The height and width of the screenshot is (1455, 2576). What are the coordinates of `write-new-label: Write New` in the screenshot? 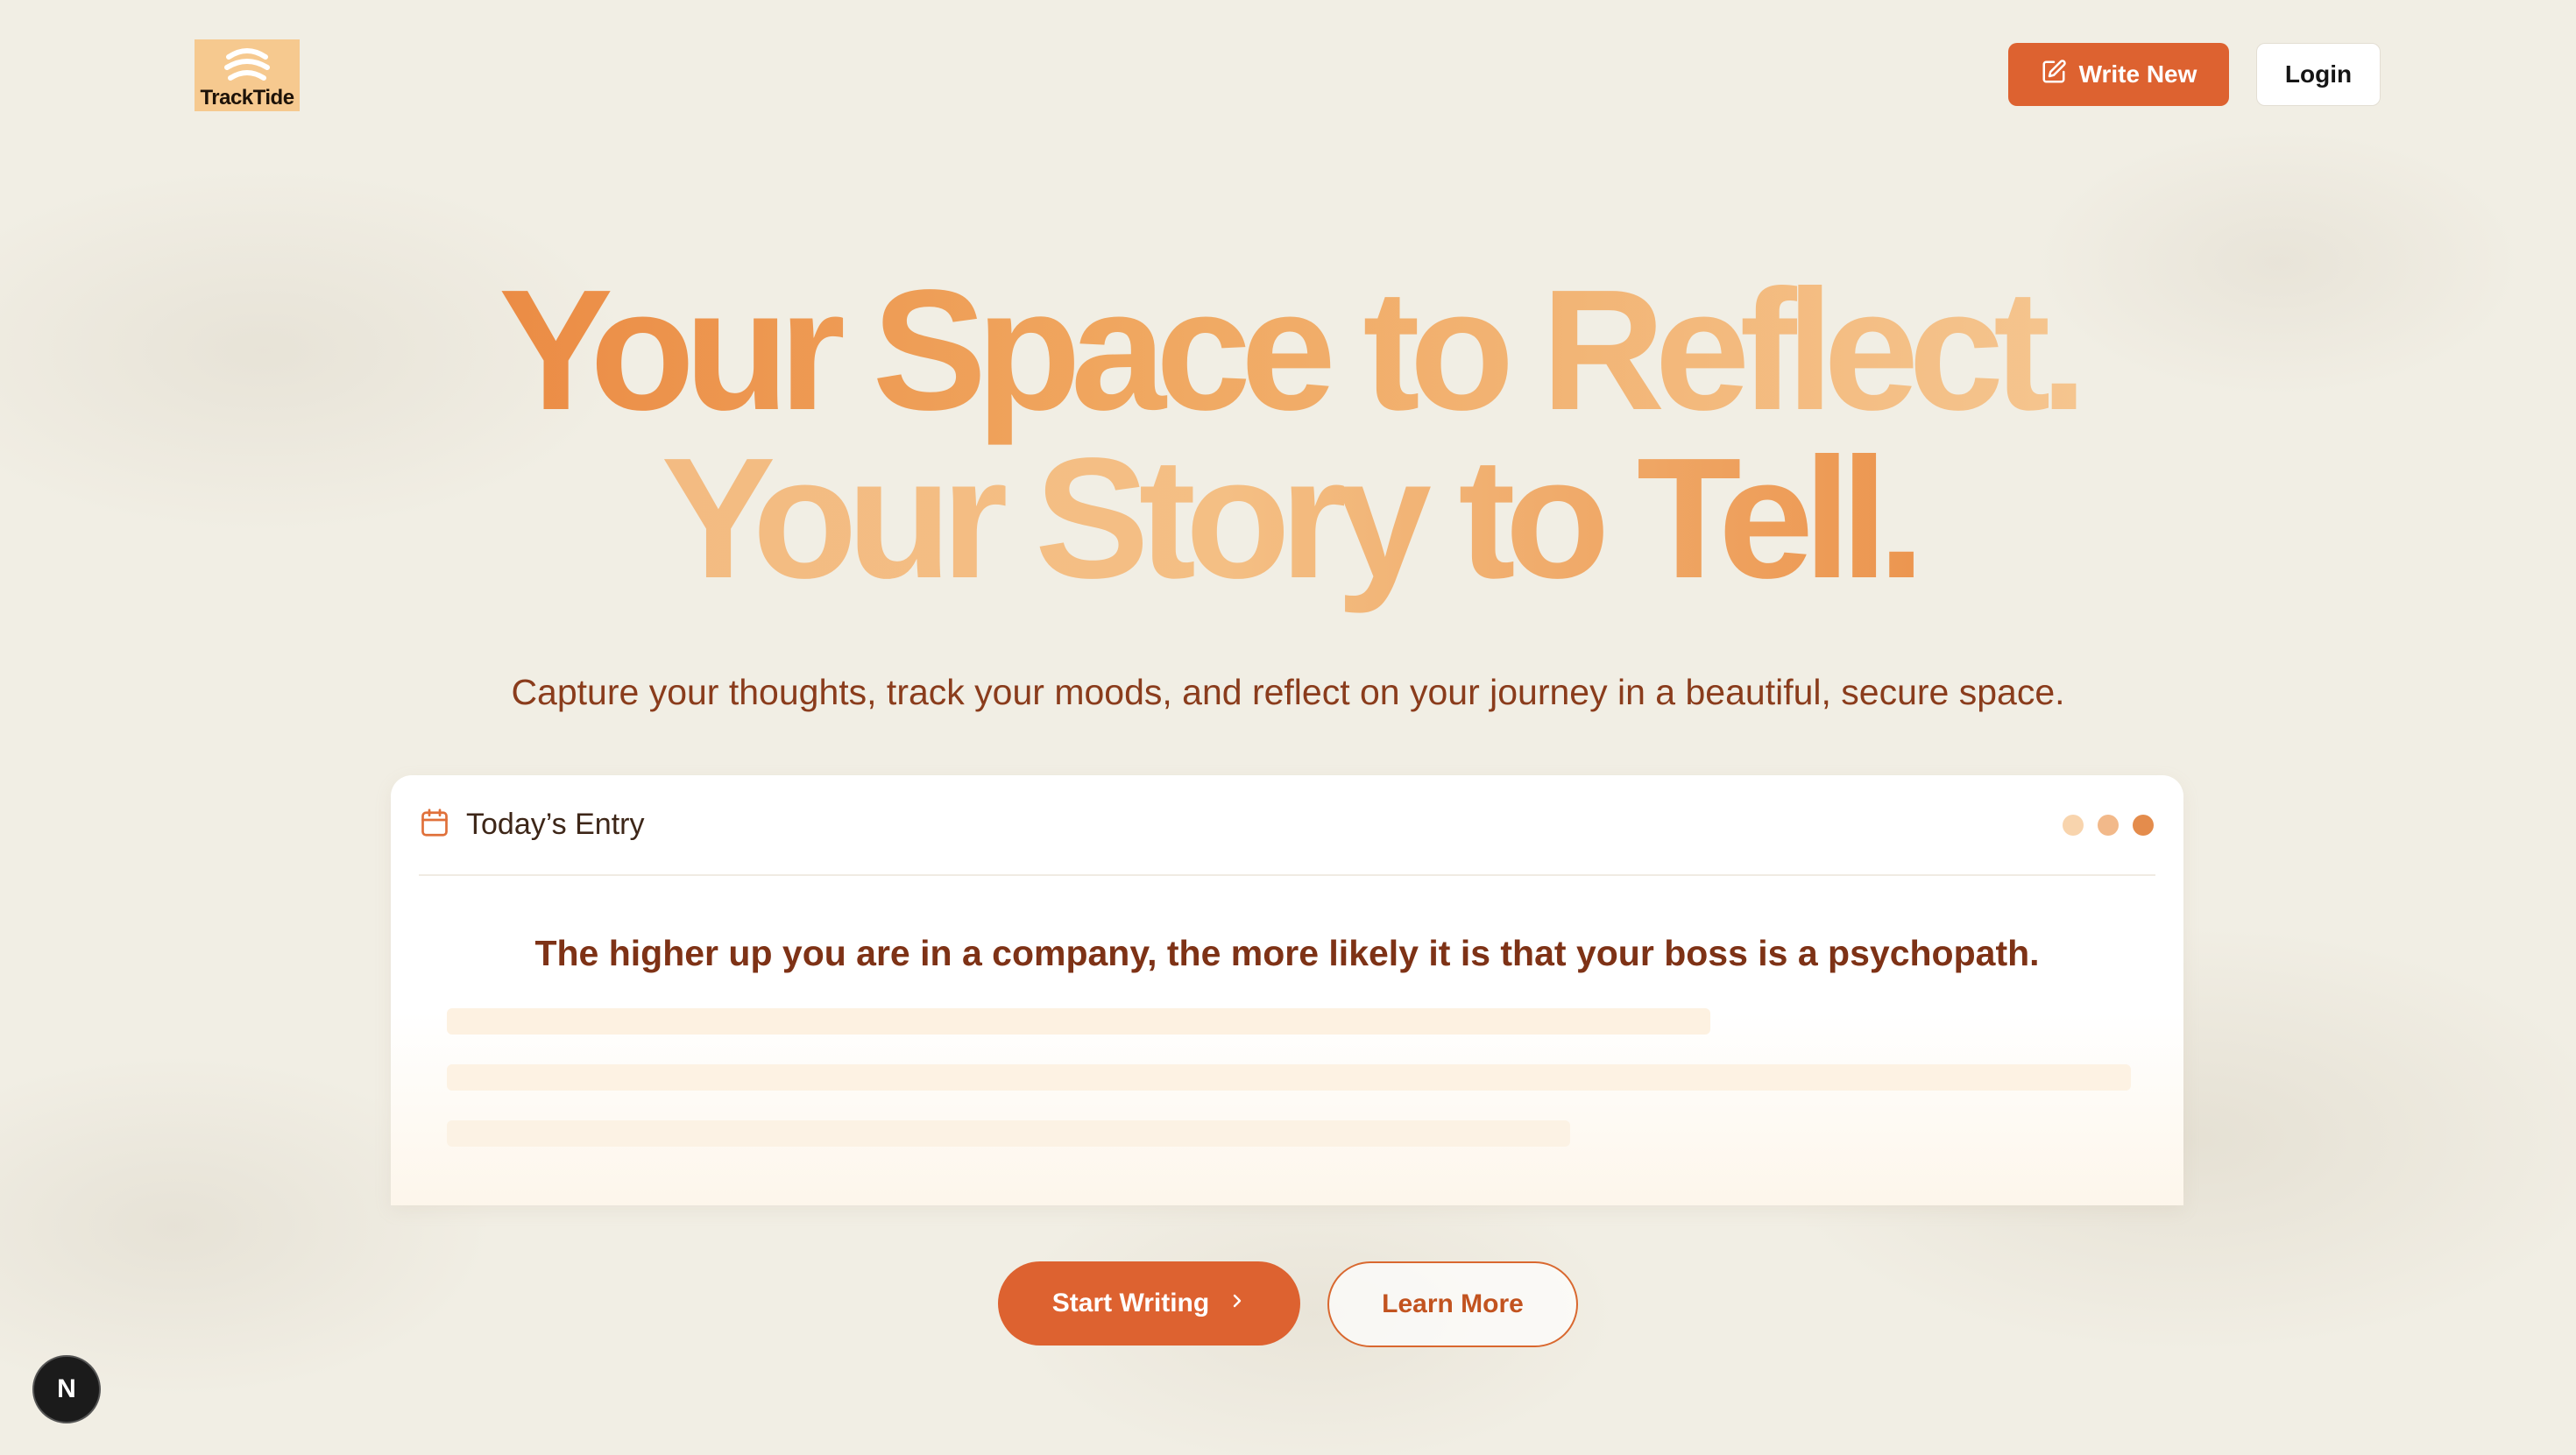 It's located at (2137, 74).